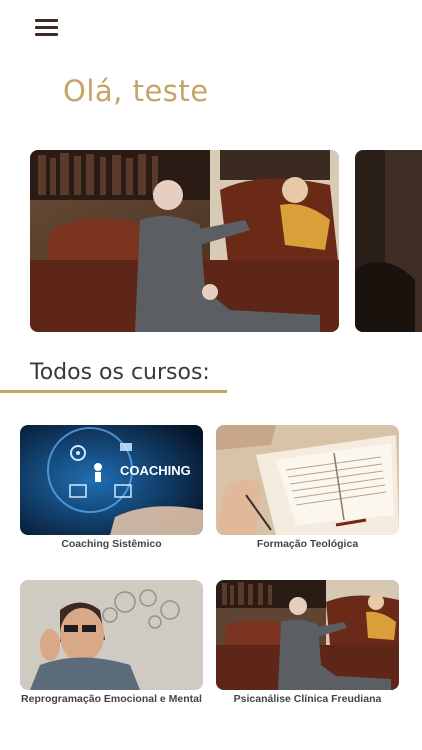 The image size is (422, 750). Describe the element at coordinates (113, 391) in the screenshot. I see `section-underline` at that location.